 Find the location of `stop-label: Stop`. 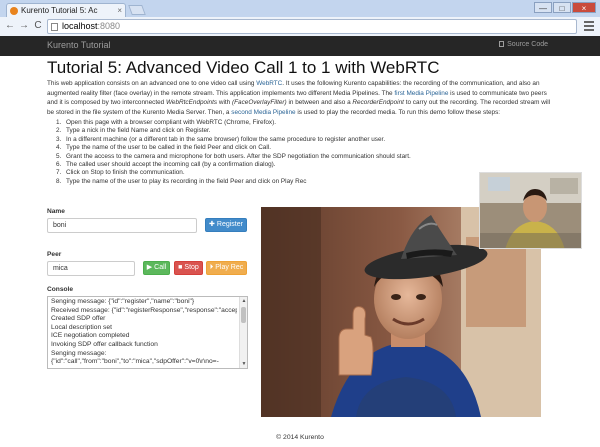

stop-label: Stop is located at coordinates (191, 267).